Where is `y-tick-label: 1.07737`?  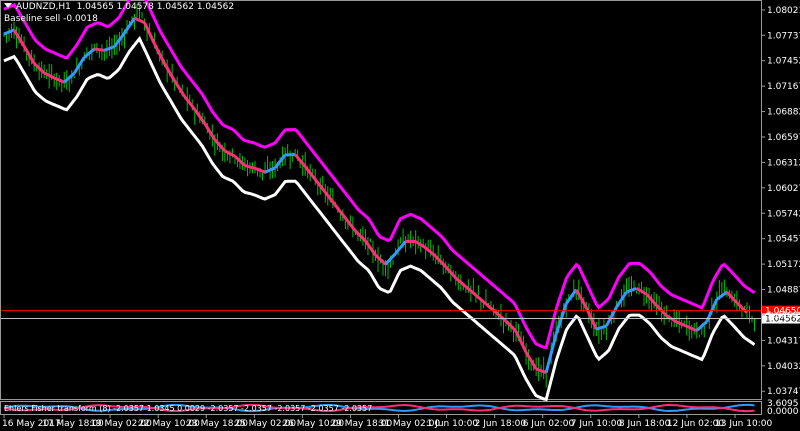
y-tick-label: 1.07737 is located at coordinates (783, 36).